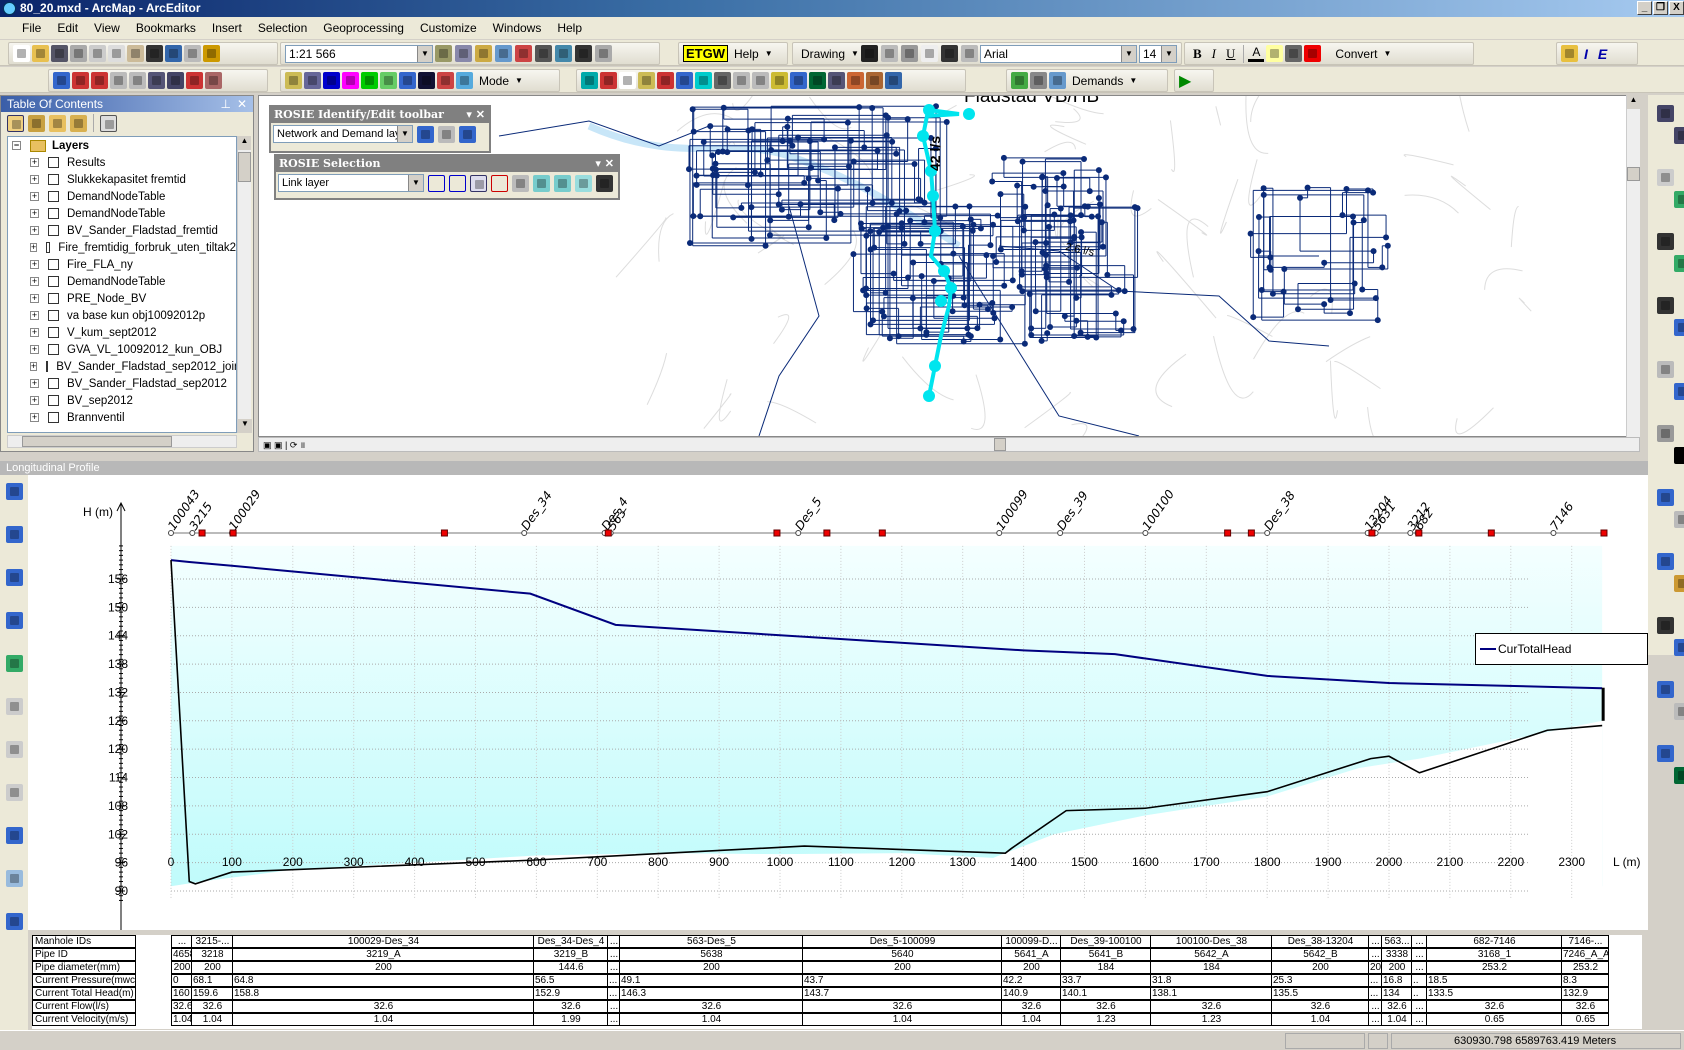 The width and height of the screenshot is (1684, 1050). I want to click on back-extent-icon, so click(1679, 327).